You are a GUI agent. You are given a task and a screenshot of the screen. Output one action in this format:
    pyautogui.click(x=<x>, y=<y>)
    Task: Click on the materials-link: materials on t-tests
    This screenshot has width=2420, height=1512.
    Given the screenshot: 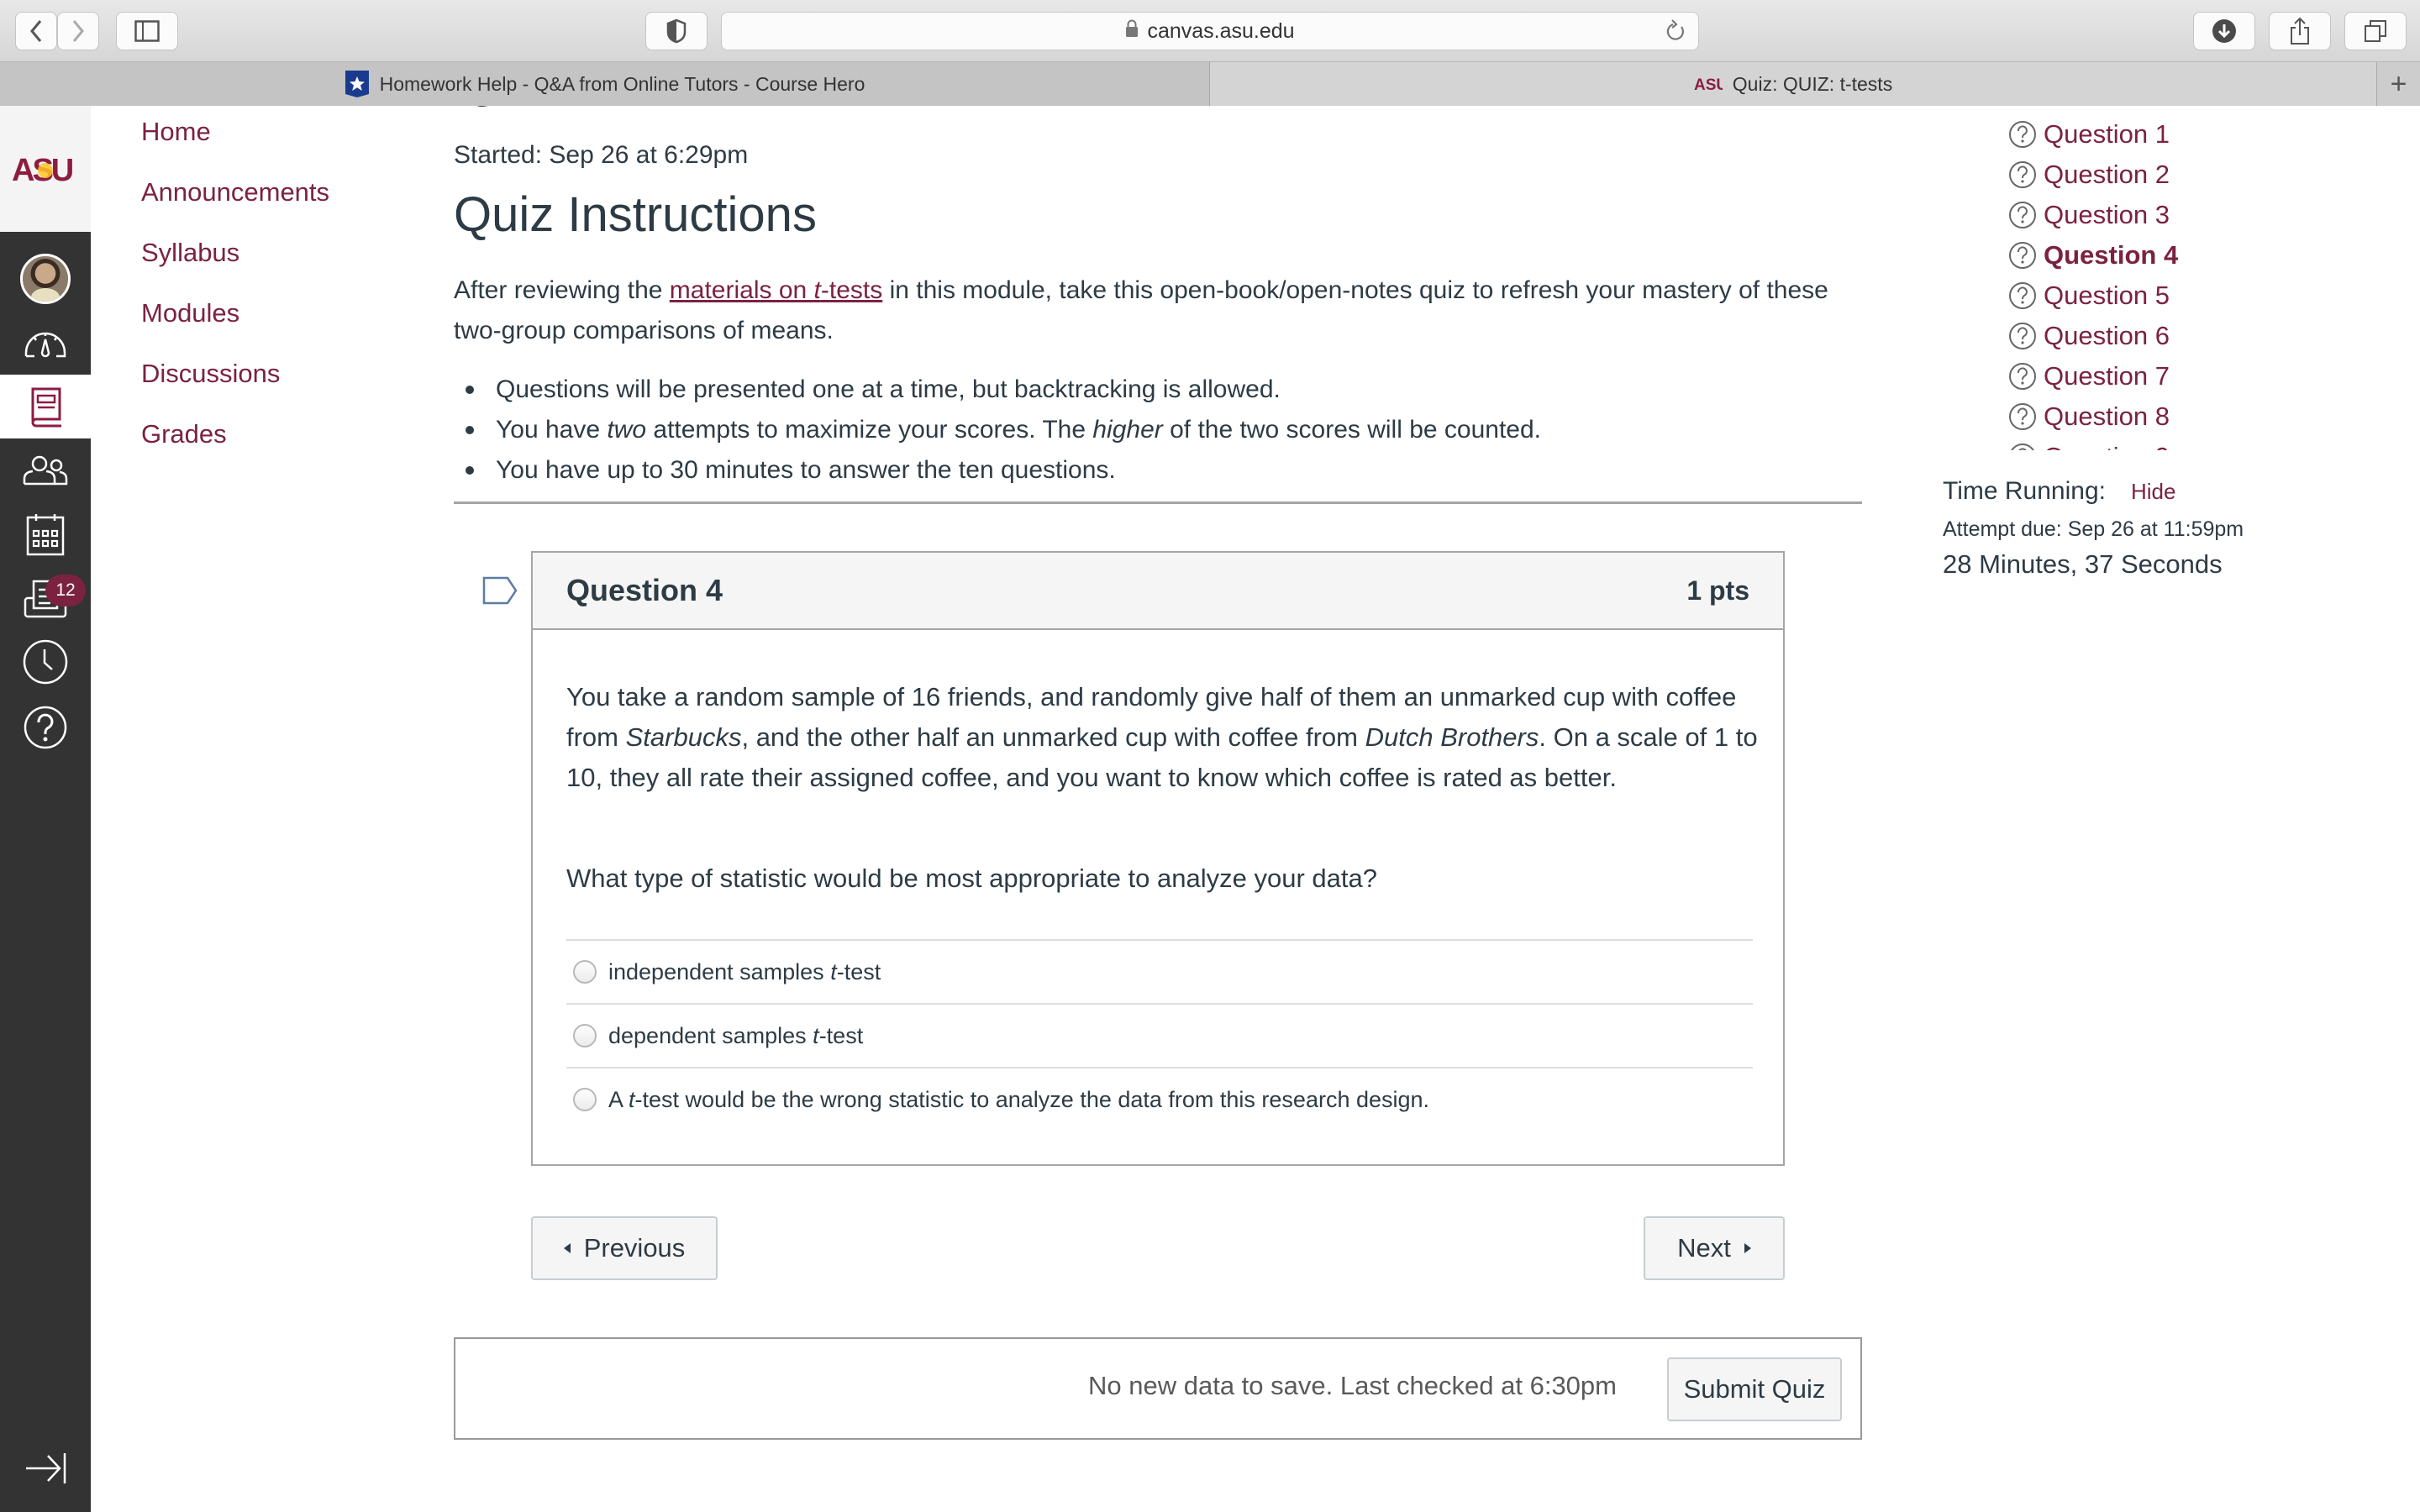 What is the action you would take?
    pyautogui.click(x=776, y=290)
    